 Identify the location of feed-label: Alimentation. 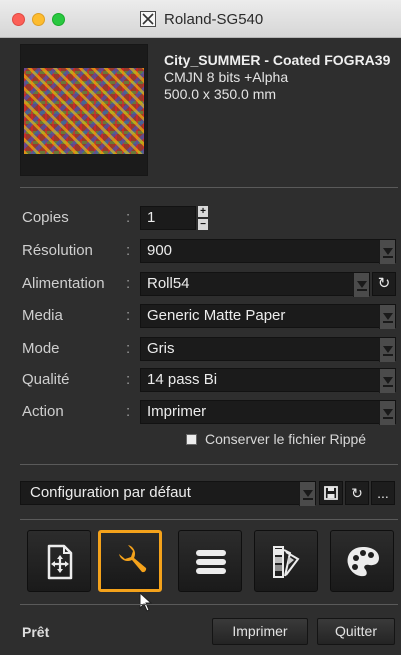
(63, 283).